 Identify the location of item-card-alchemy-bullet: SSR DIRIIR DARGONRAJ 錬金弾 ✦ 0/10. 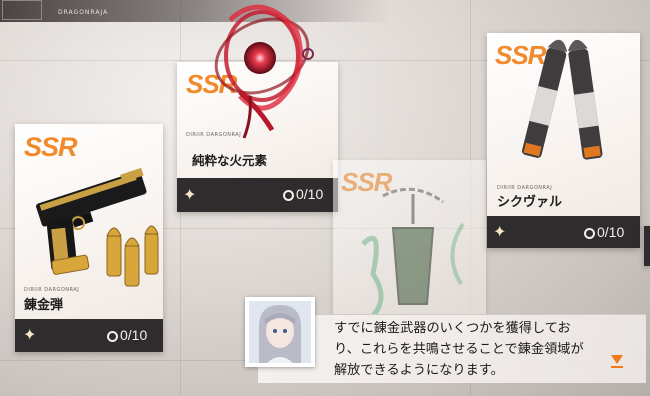
(89, 238).